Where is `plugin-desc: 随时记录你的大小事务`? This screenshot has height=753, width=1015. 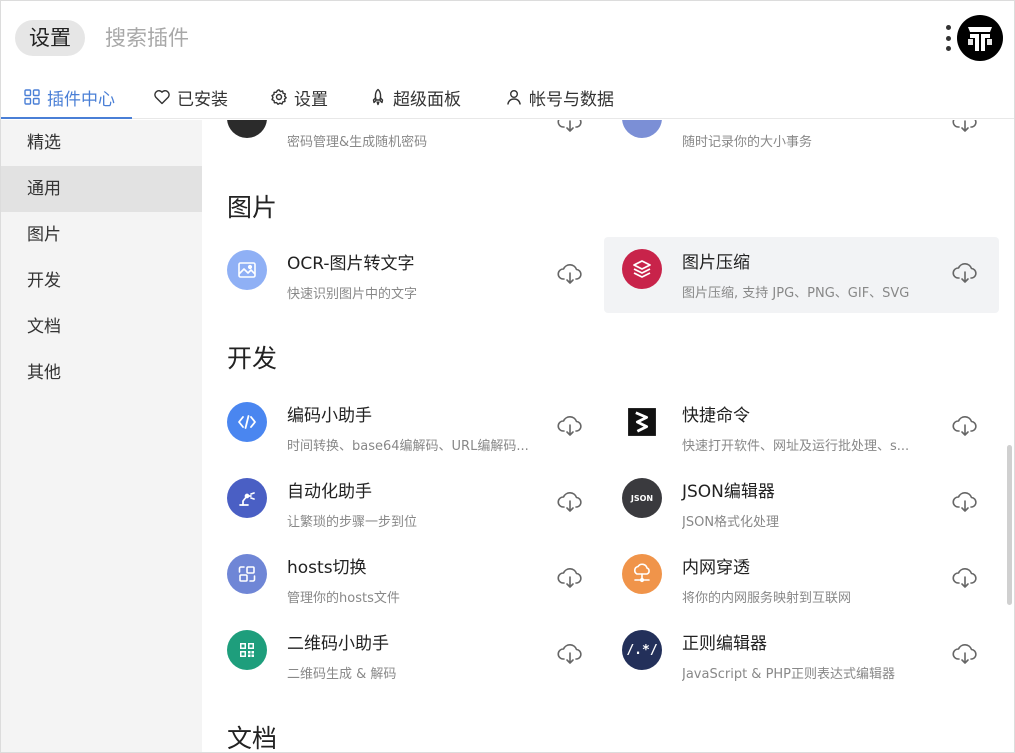
plugin-desc: 随时记录你的大小事务 is located at coordinates (747, 142).